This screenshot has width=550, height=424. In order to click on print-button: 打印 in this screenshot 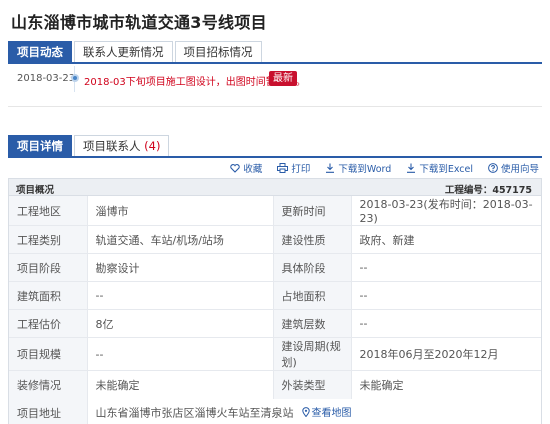, I will do `click(293, 168)`.